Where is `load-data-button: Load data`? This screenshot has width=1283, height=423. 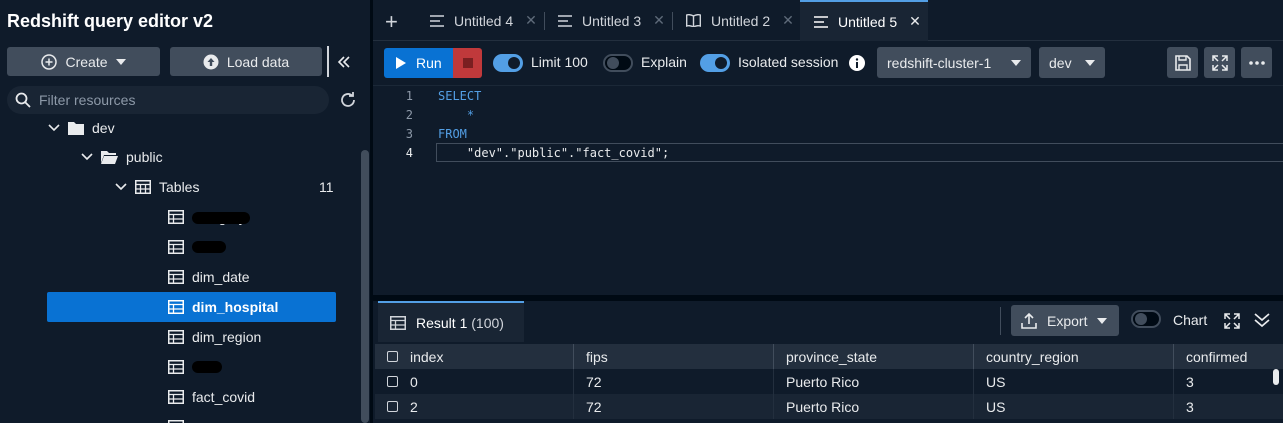 load-data-button: Load data is located at coordinates (246, 61).